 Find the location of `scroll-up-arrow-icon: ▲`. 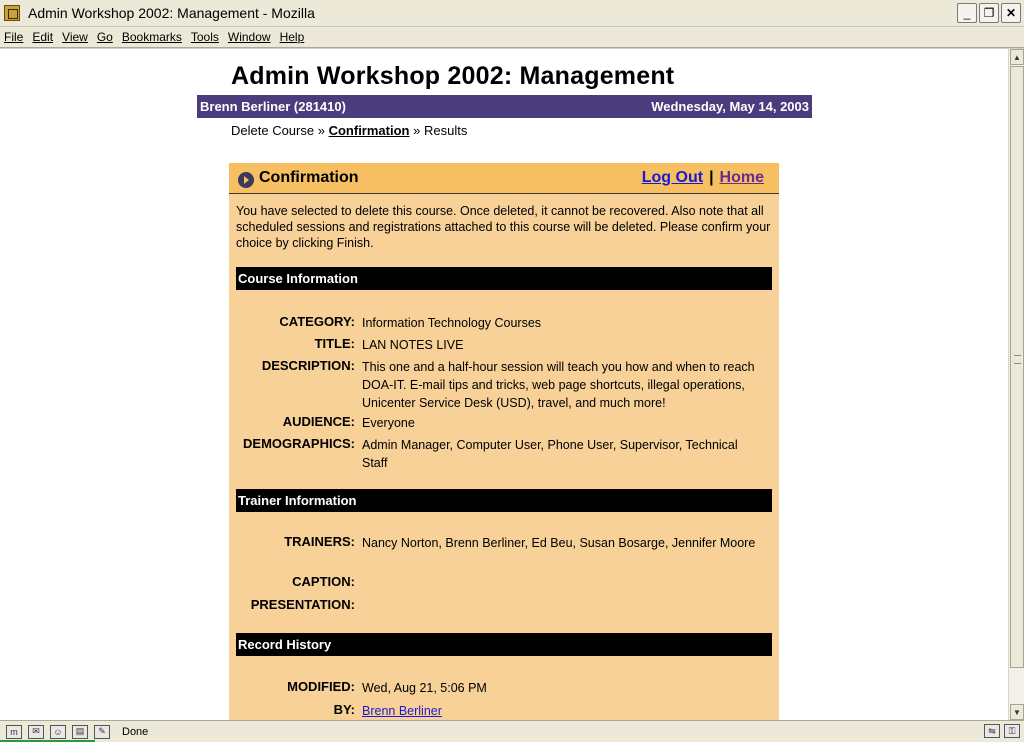

scroll-up-arrow-icon: ▲ is located at coordinates (1017, 57).